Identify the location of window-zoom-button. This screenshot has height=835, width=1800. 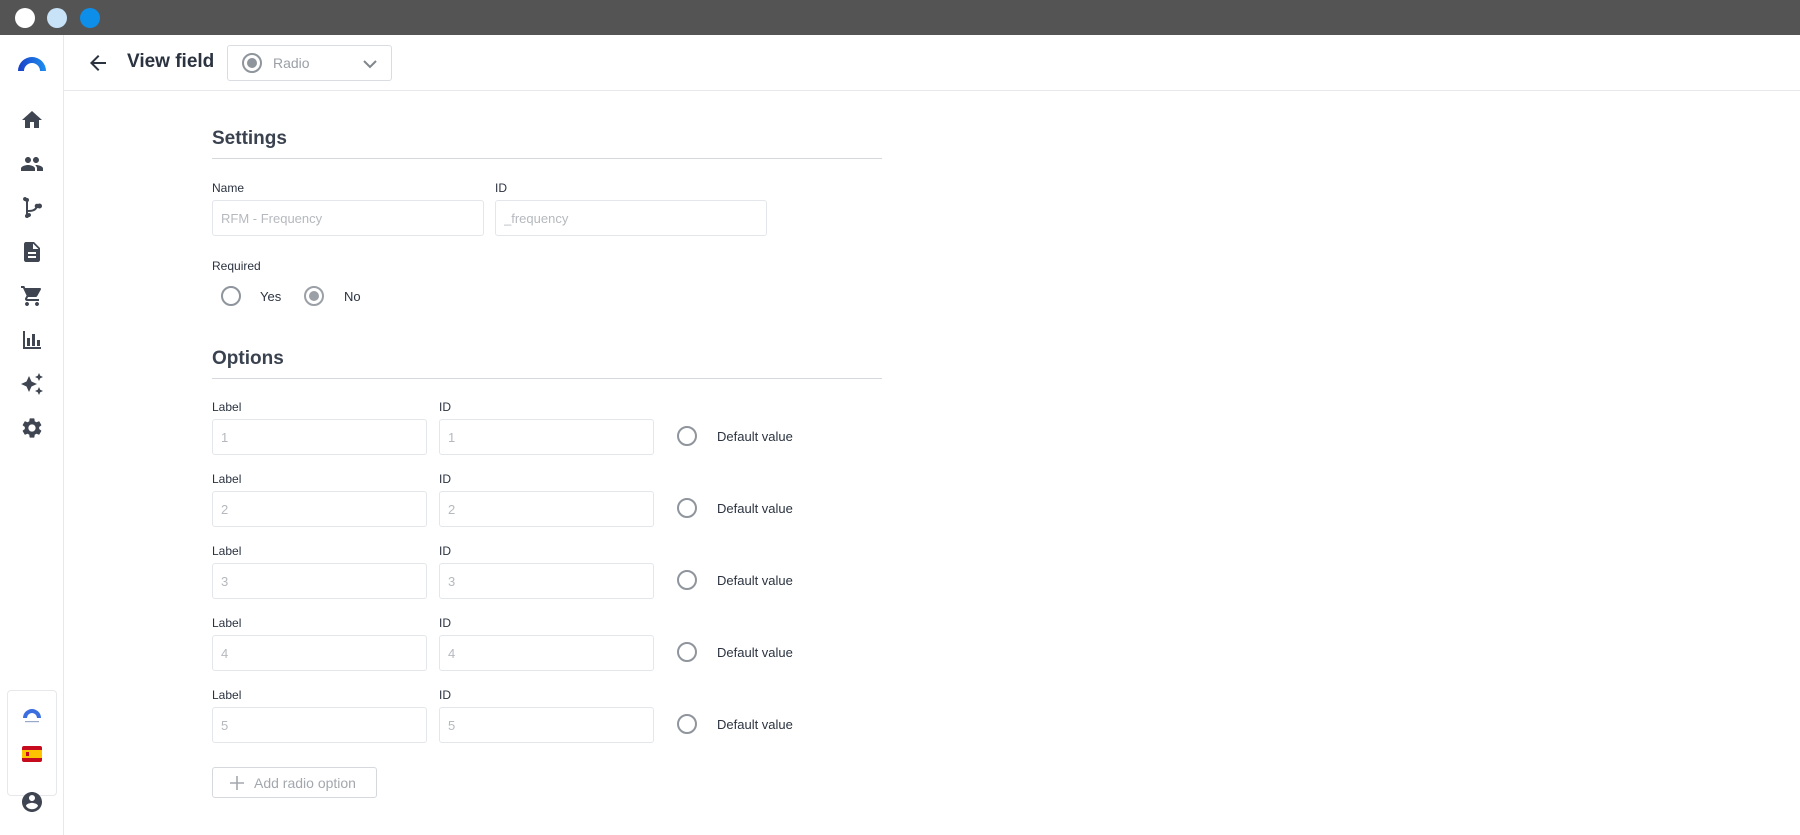
(90, 18).